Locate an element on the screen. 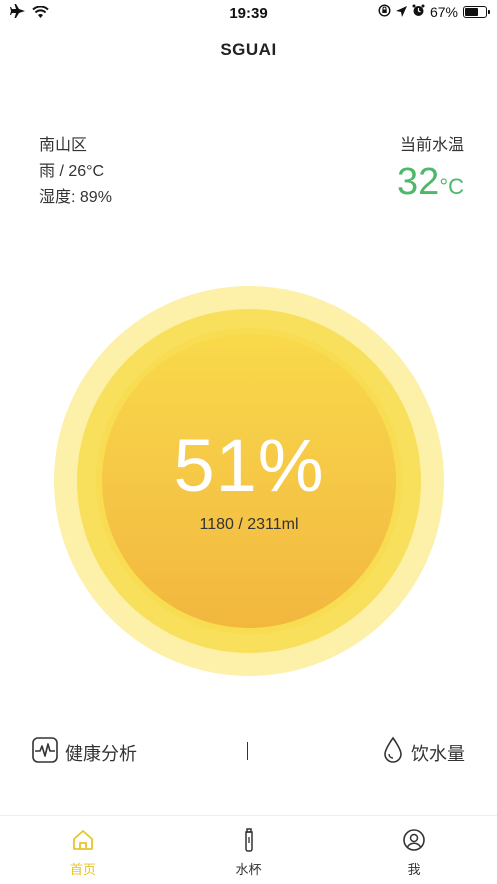 The height and width of the screenshot is (884, 497). tab-me-label: 我 is located at coordinates (414, 869).